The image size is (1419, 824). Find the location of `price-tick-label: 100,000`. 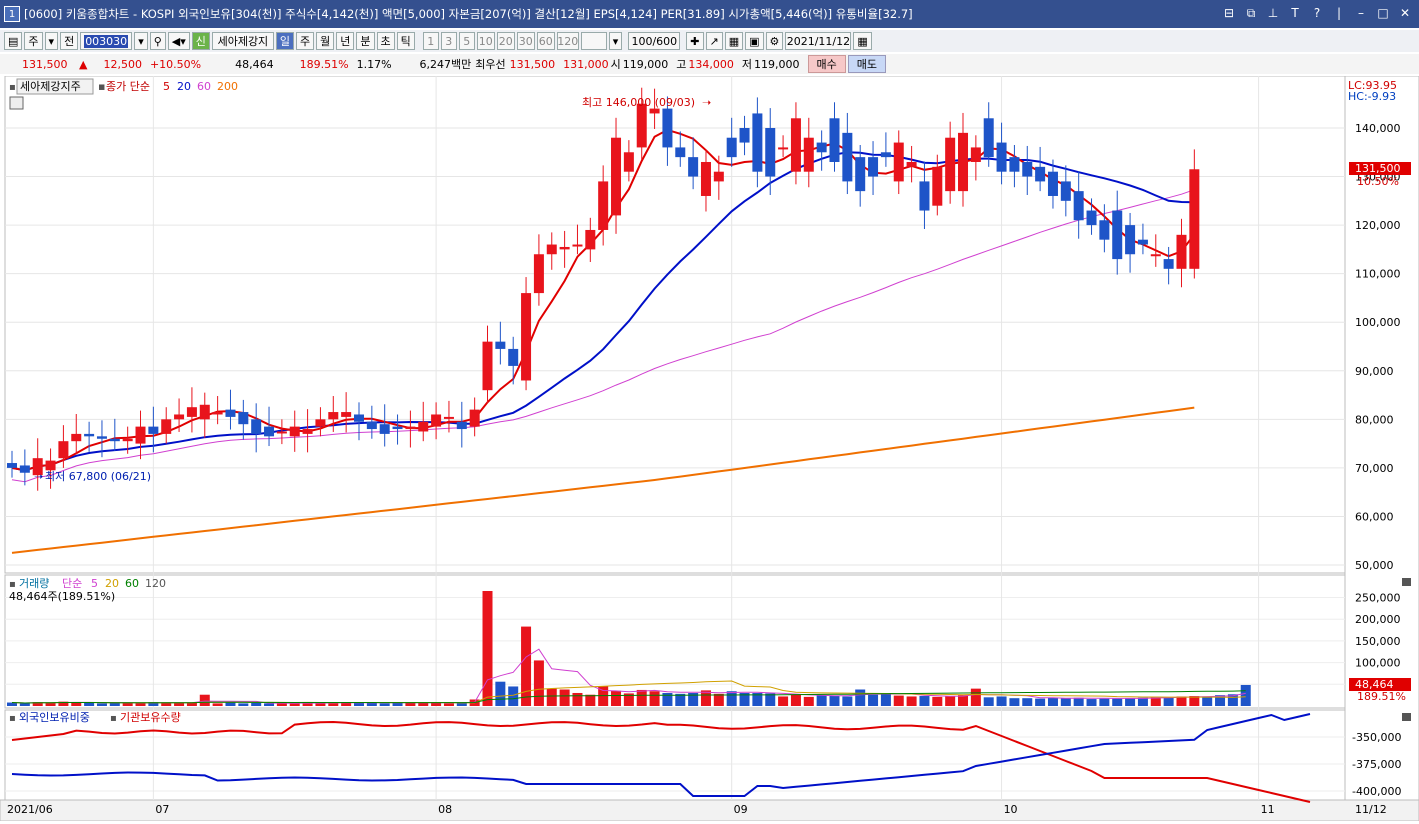

price-tick-label: 100,000 is located at coordinates (1378, 322).